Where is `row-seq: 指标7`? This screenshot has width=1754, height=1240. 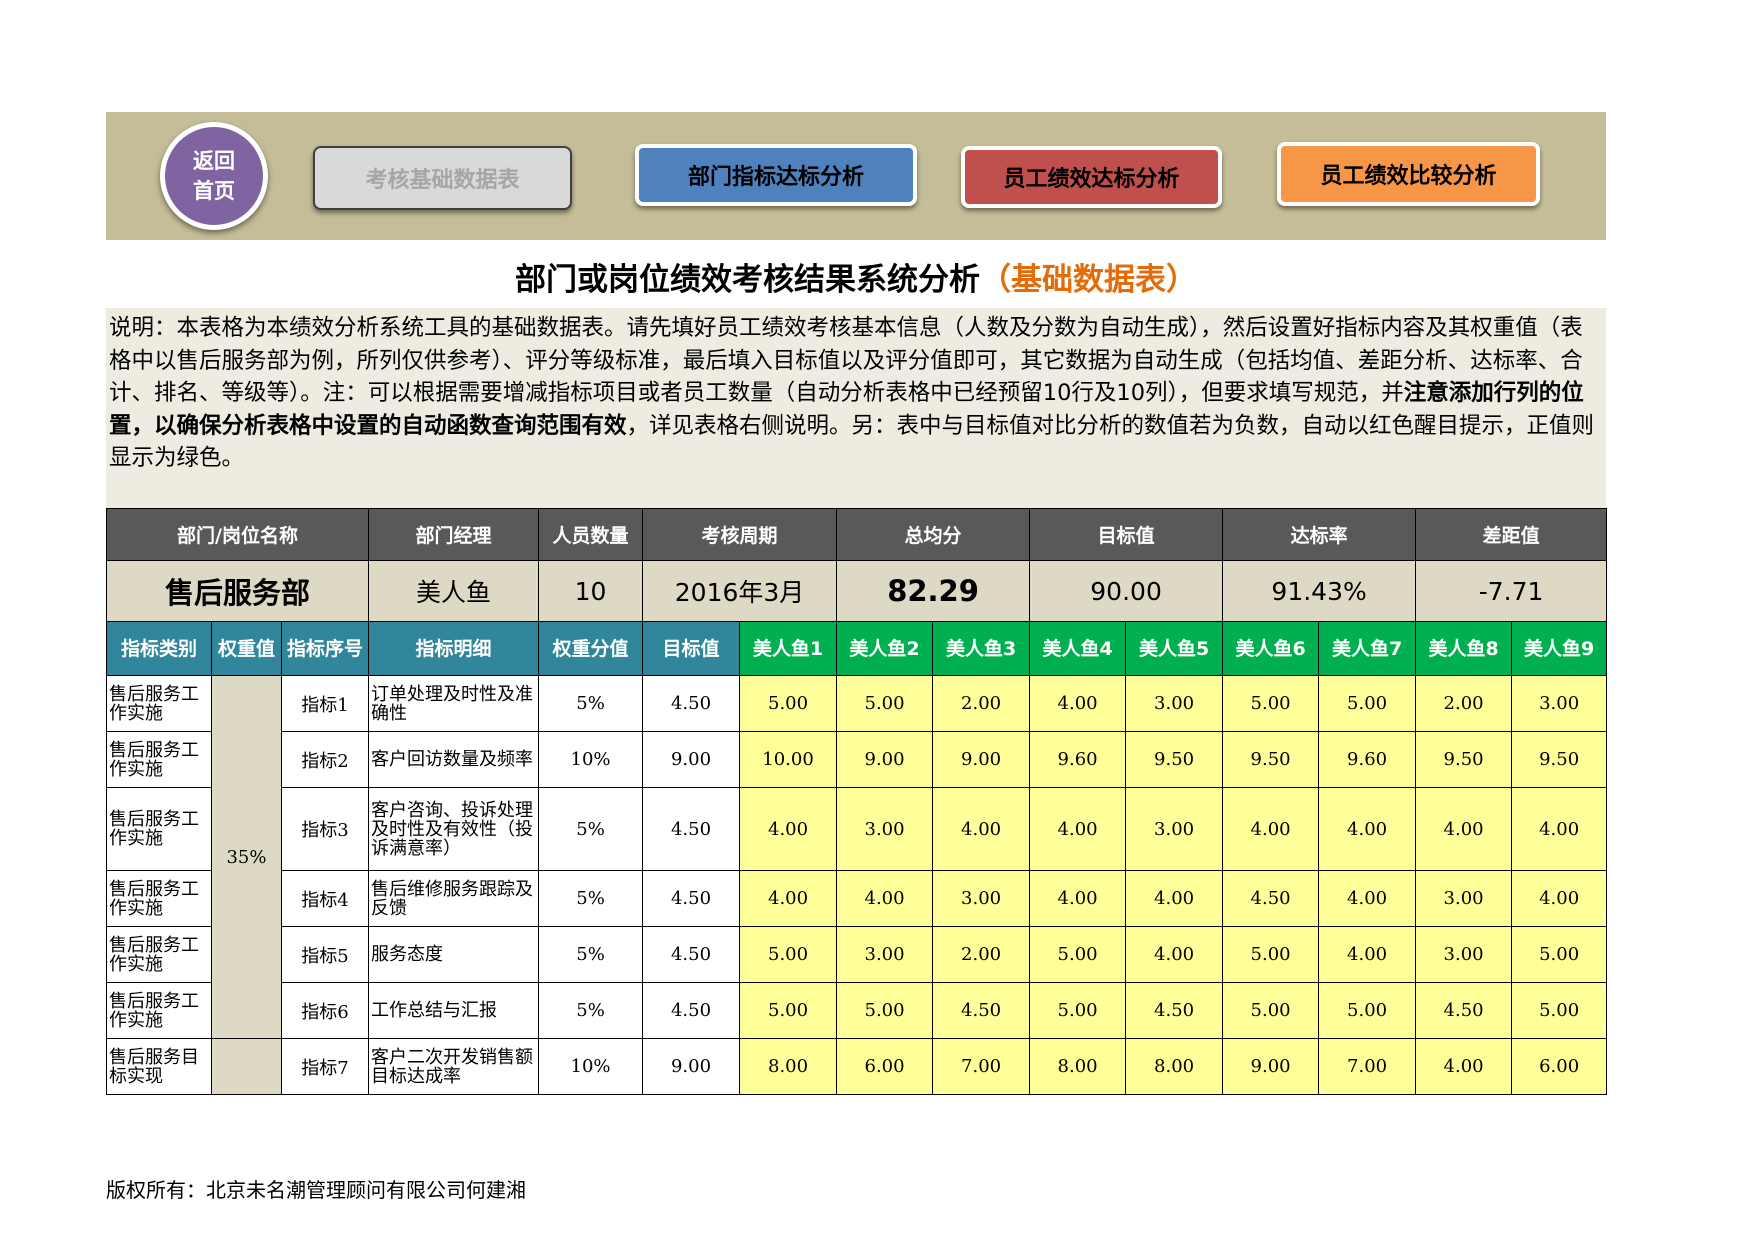
row-seq: 指标7 is located at coordinates (325, 1066).